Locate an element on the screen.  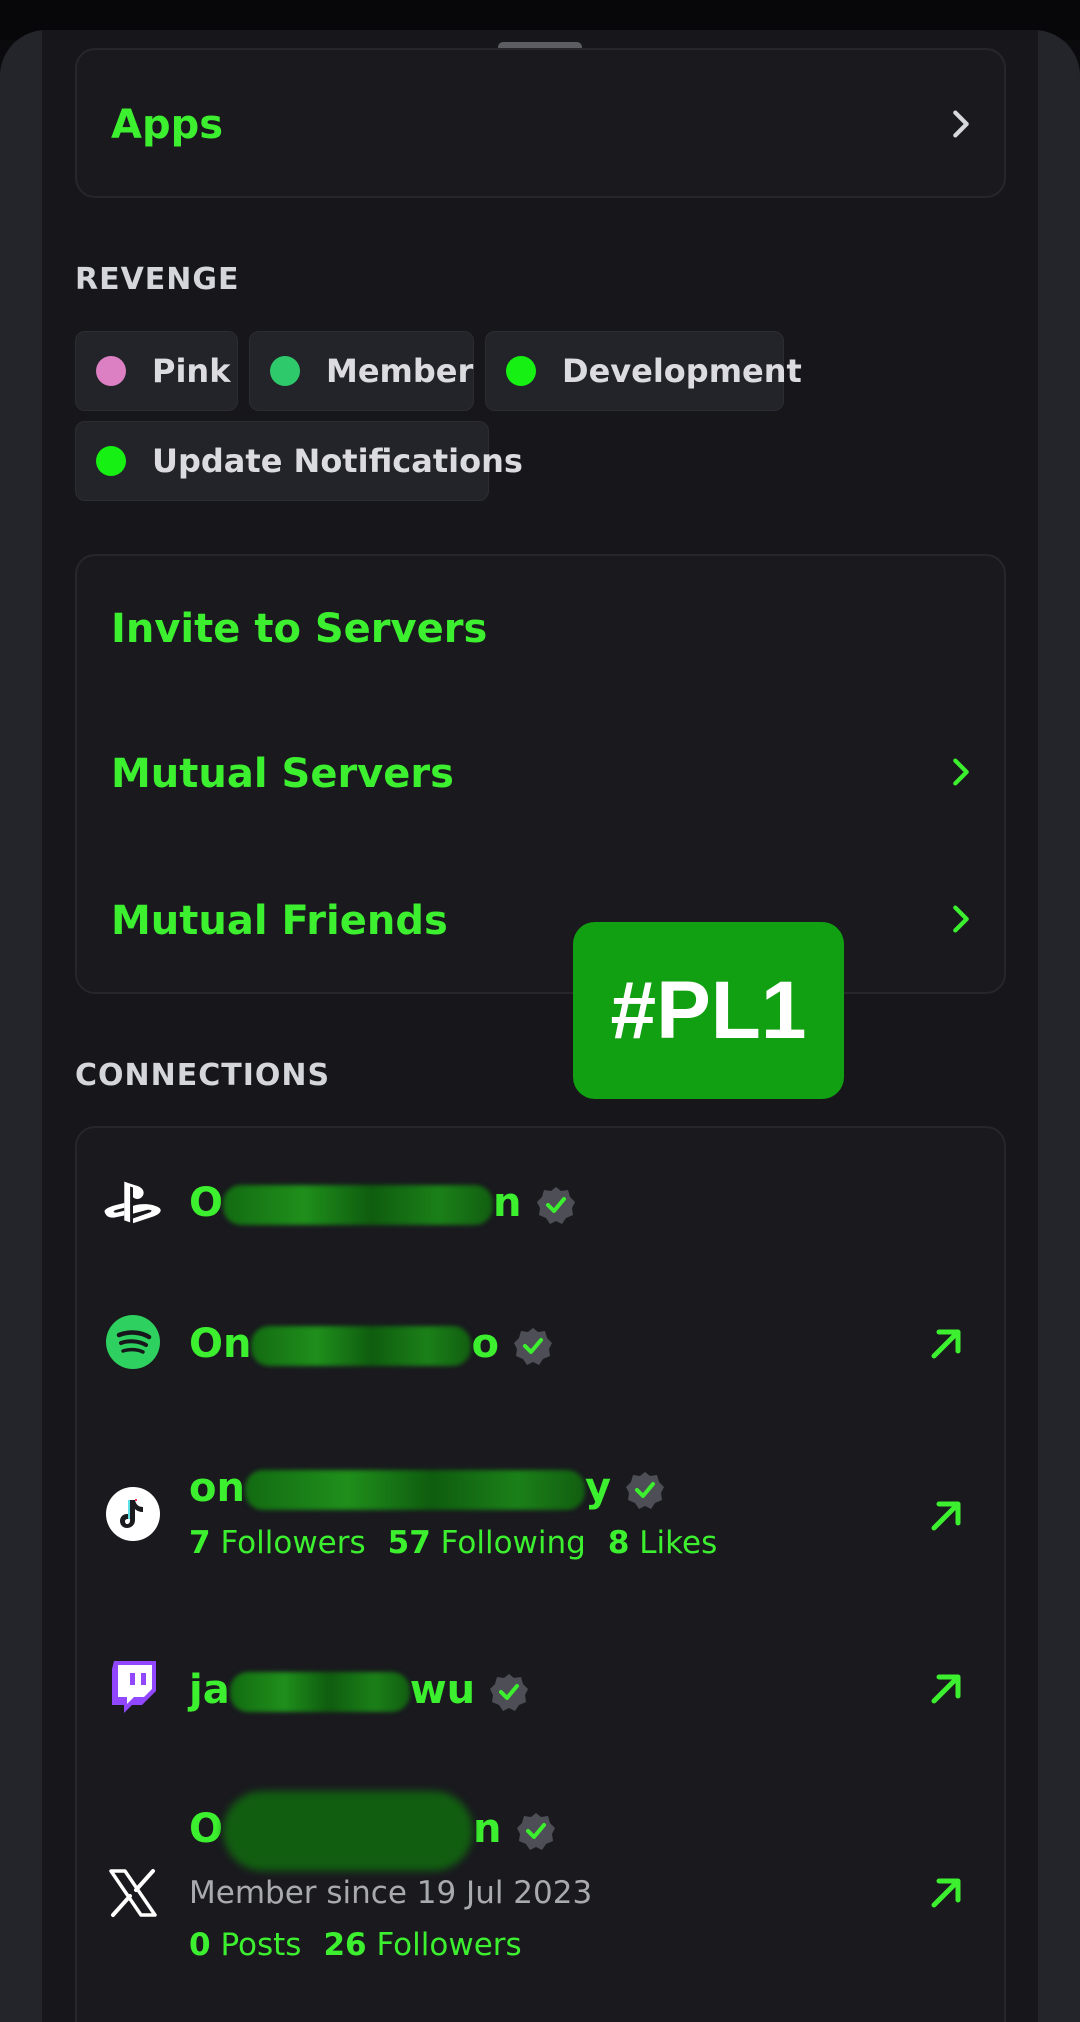
mutual-friends-row: Mutual Friends is located at coordinates (540, 918).